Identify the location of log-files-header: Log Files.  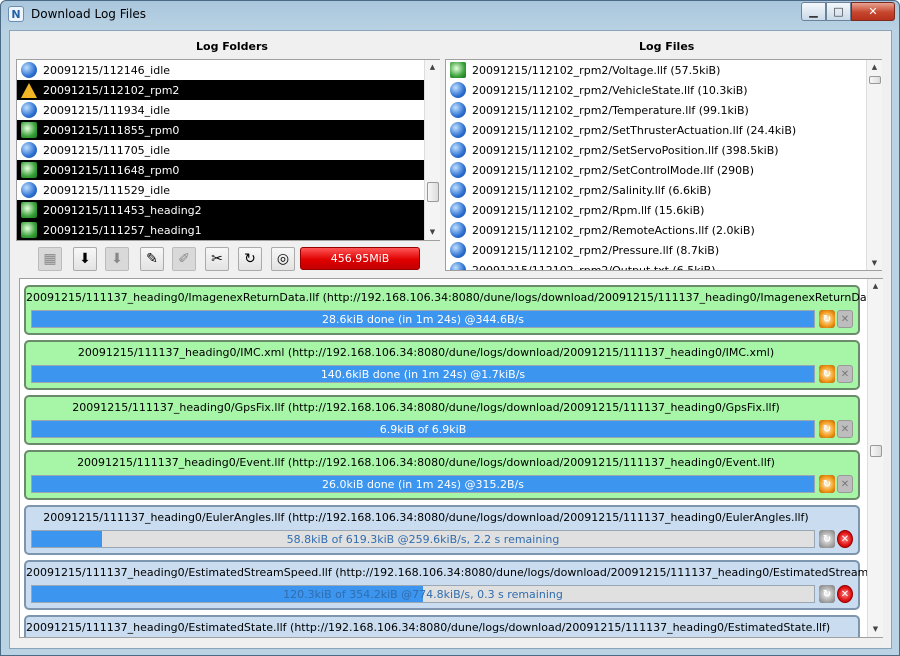
(667, 46).